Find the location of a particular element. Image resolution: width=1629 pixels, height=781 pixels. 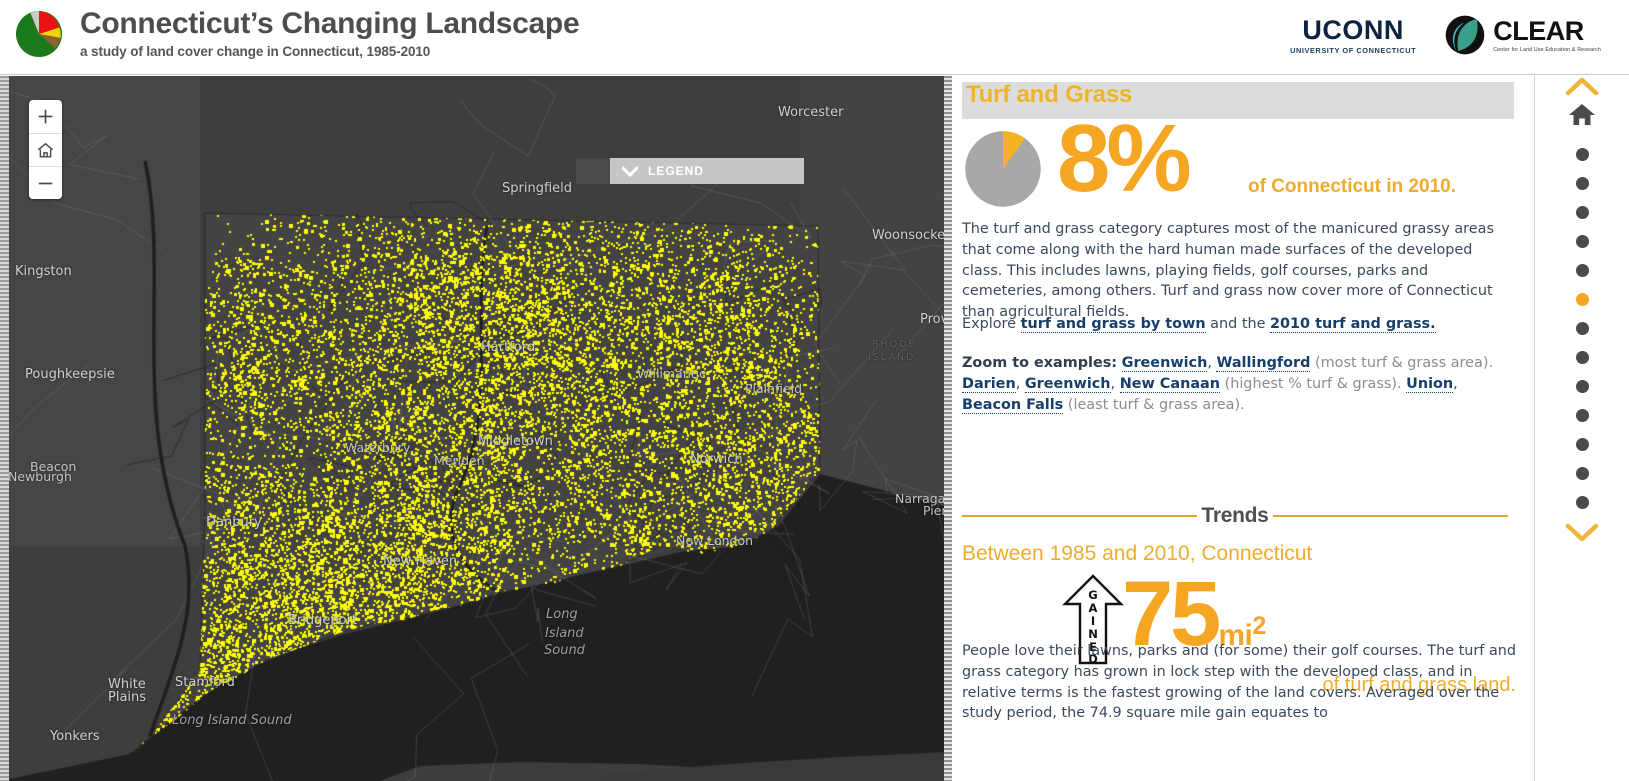

zoom-out-button is located at coordinates (45, 182).